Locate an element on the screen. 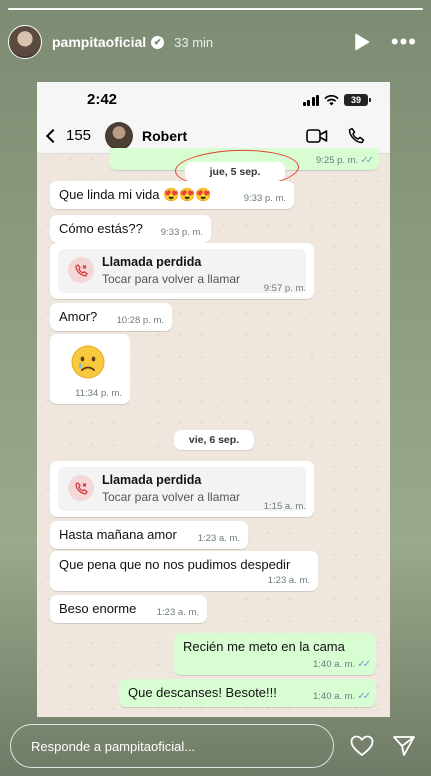  message-time: 11:34 p. m. is located at coordinates (98, 393).